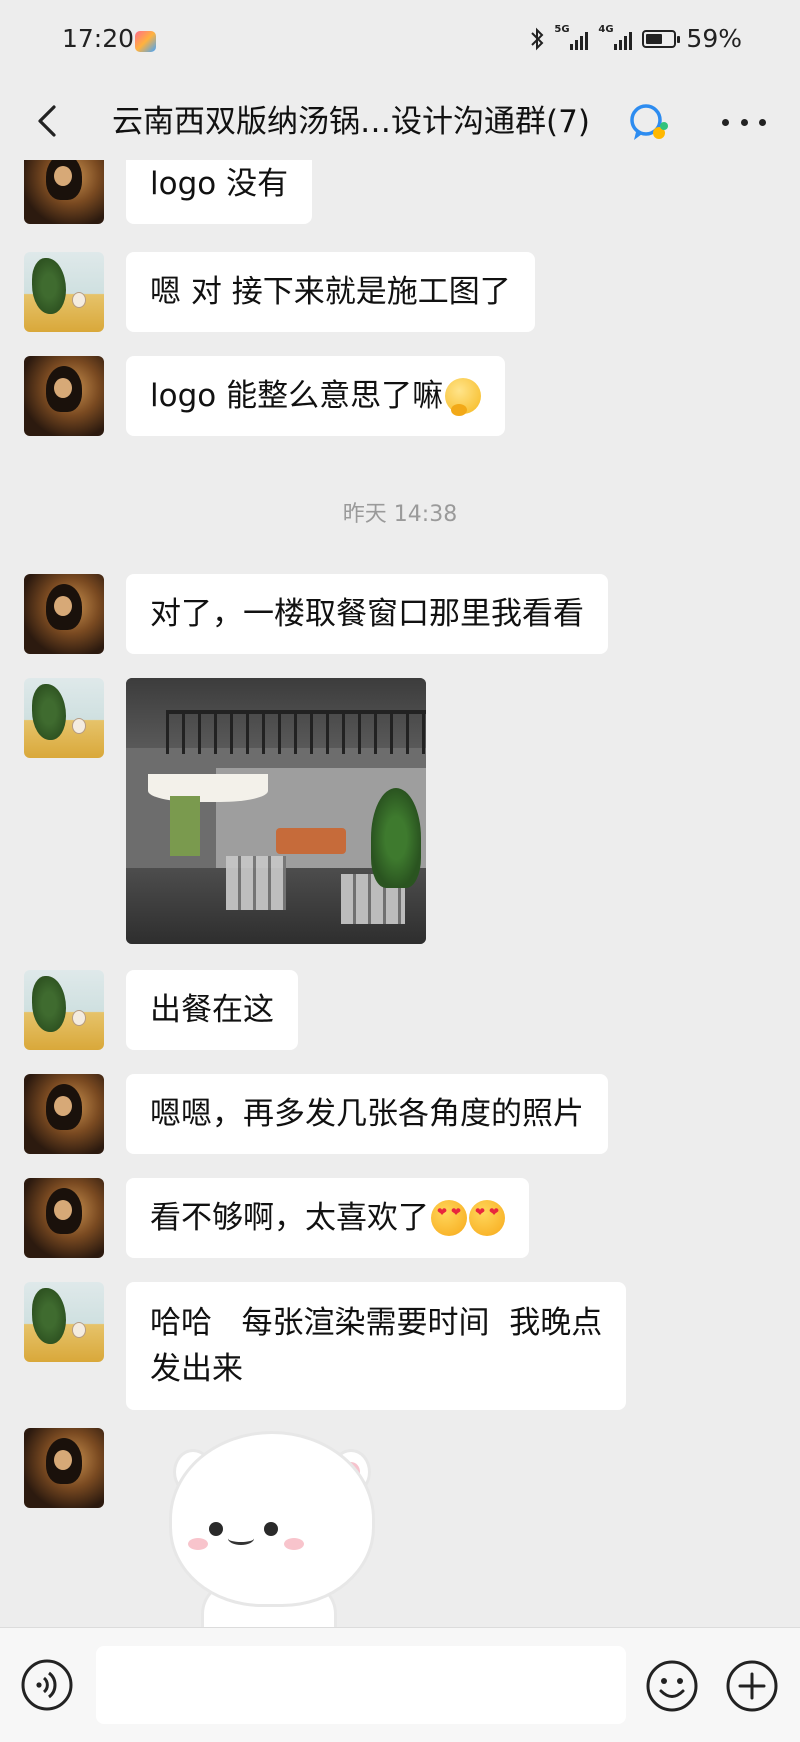  I want to click on chat-header: 云南西双版纳汤锅…设计沟通群(7), so click(400, 121).